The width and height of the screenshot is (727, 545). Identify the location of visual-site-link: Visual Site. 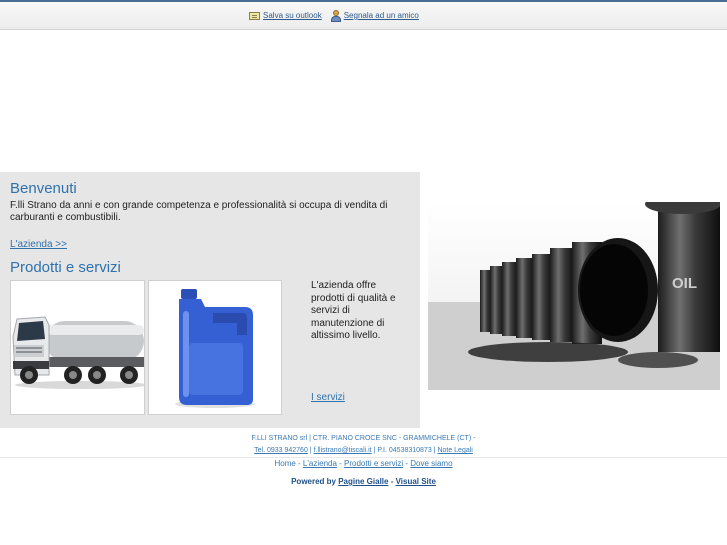
(416, 481).